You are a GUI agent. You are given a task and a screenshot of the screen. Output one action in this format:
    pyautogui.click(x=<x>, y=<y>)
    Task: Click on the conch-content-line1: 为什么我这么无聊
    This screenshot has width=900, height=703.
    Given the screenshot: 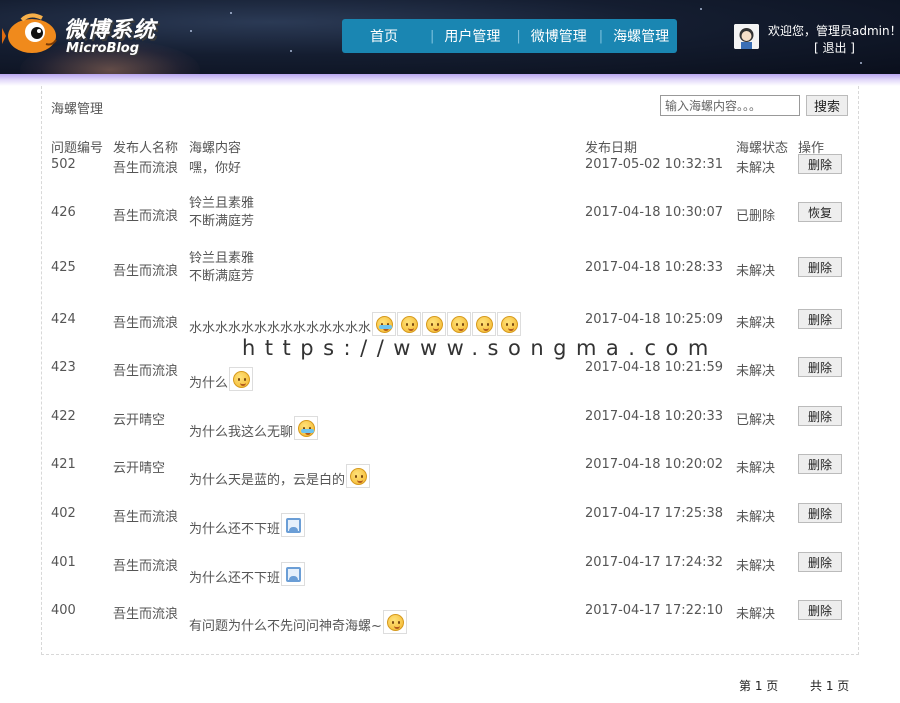 What is the action you would take?
    pyautogui.click(x=241, y=432)
    